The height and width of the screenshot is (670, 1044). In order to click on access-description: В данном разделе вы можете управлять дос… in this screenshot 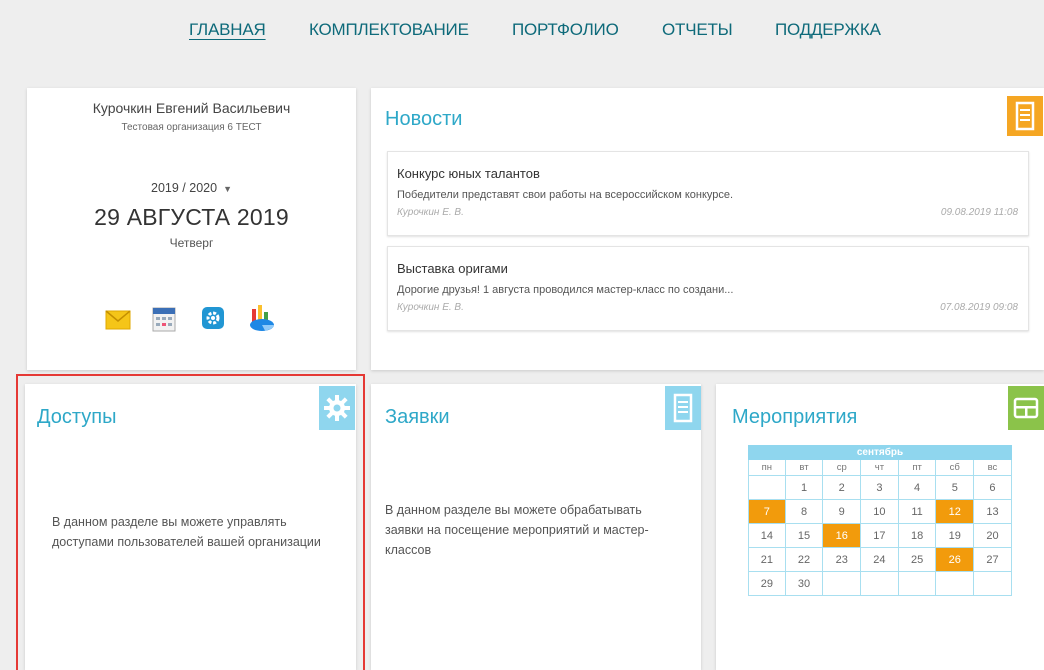, I will do `click(186, 532)`.